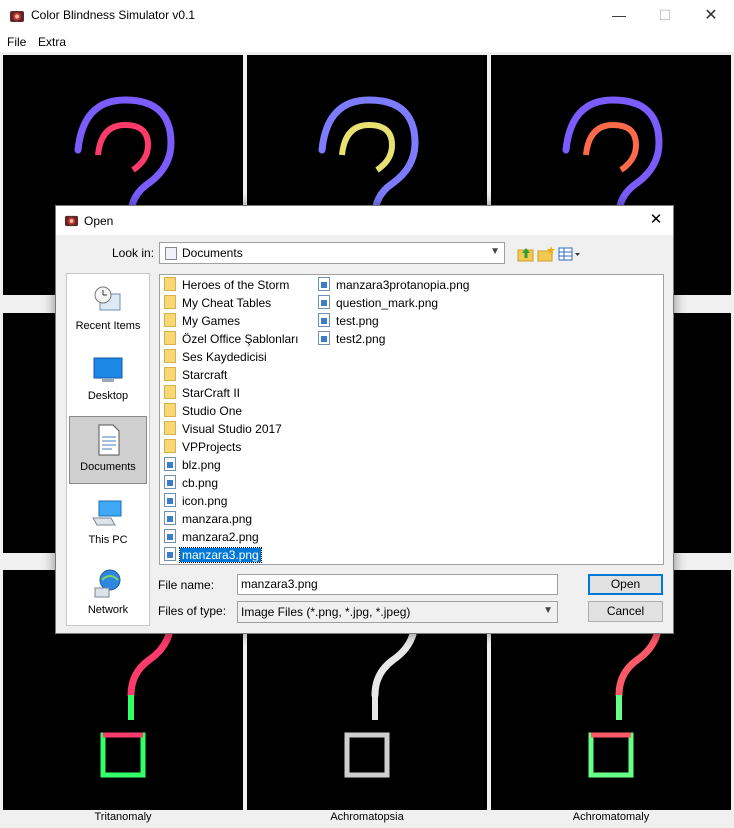 This screenshot has height=828, width=734. I want to click on file-name: My Cheat Tables, so click(227, 303).